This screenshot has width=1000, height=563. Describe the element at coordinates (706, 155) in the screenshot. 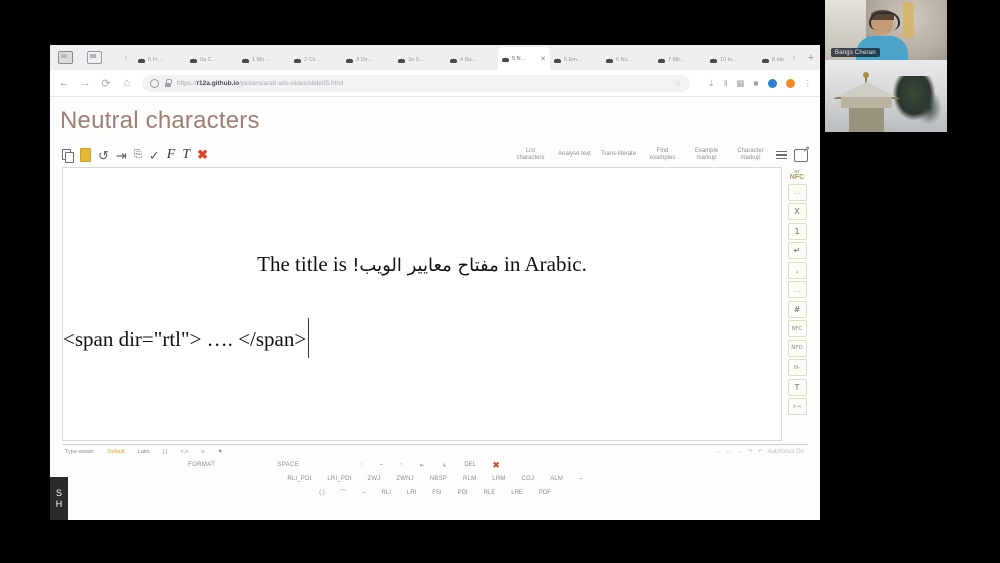

I see `tool-example-markup: Example markup` at that location.